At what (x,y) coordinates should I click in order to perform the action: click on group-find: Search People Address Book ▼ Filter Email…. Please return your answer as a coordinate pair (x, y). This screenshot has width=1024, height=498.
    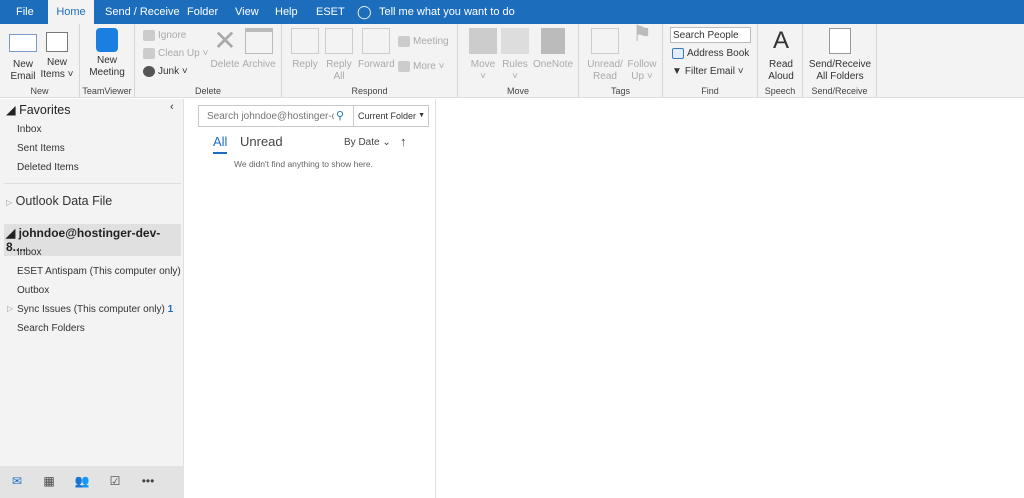
    Looking at the image, I should click on (710, 61).